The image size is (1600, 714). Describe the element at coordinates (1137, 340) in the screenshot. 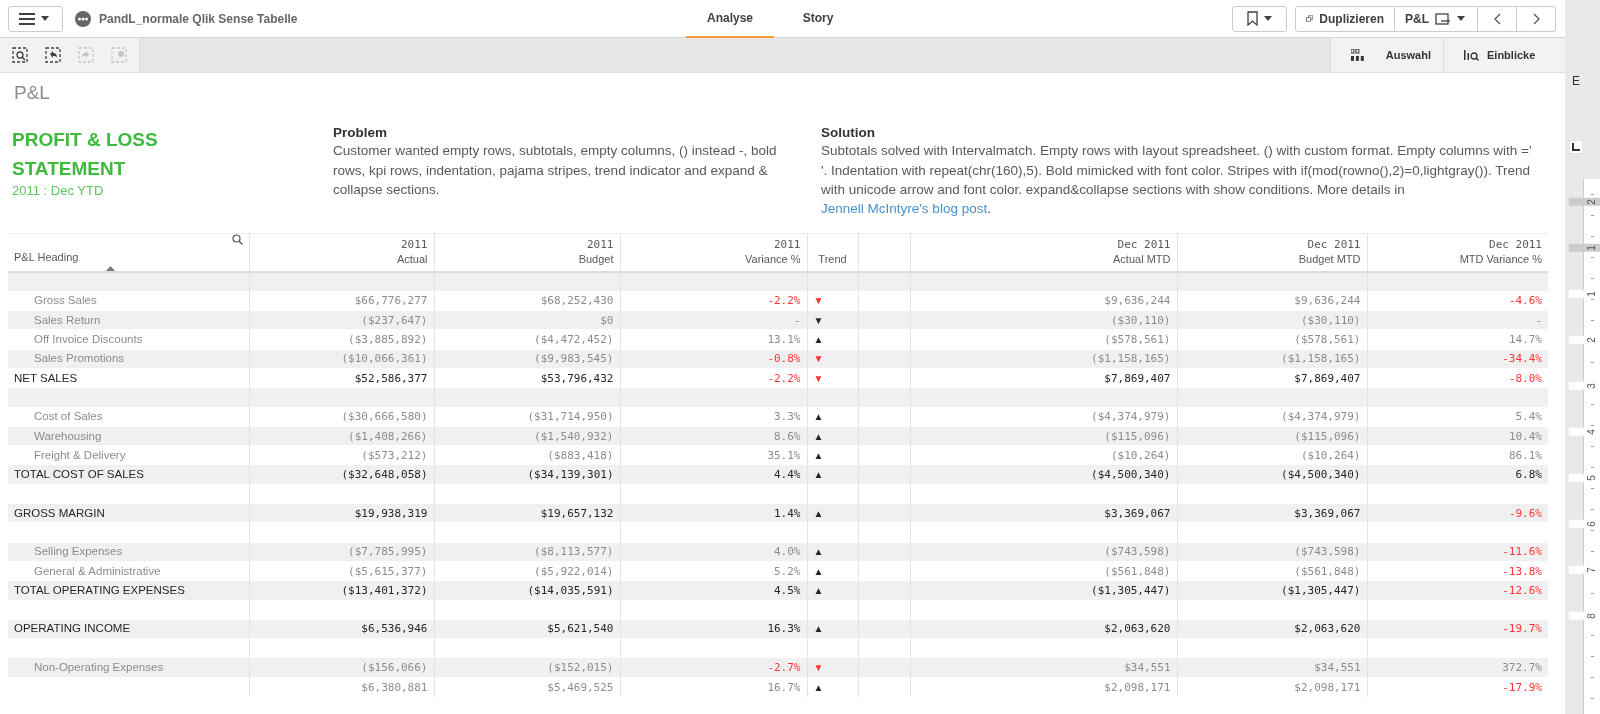

I see `table-cell: ($578,561)` at that location.